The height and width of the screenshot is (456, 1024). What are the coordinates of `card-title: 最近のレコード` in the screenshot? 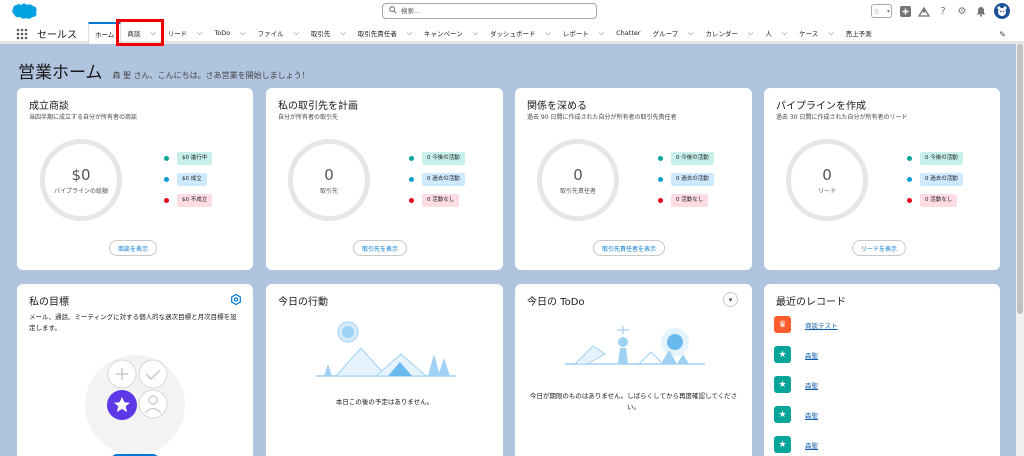 It's located at (811, 302).